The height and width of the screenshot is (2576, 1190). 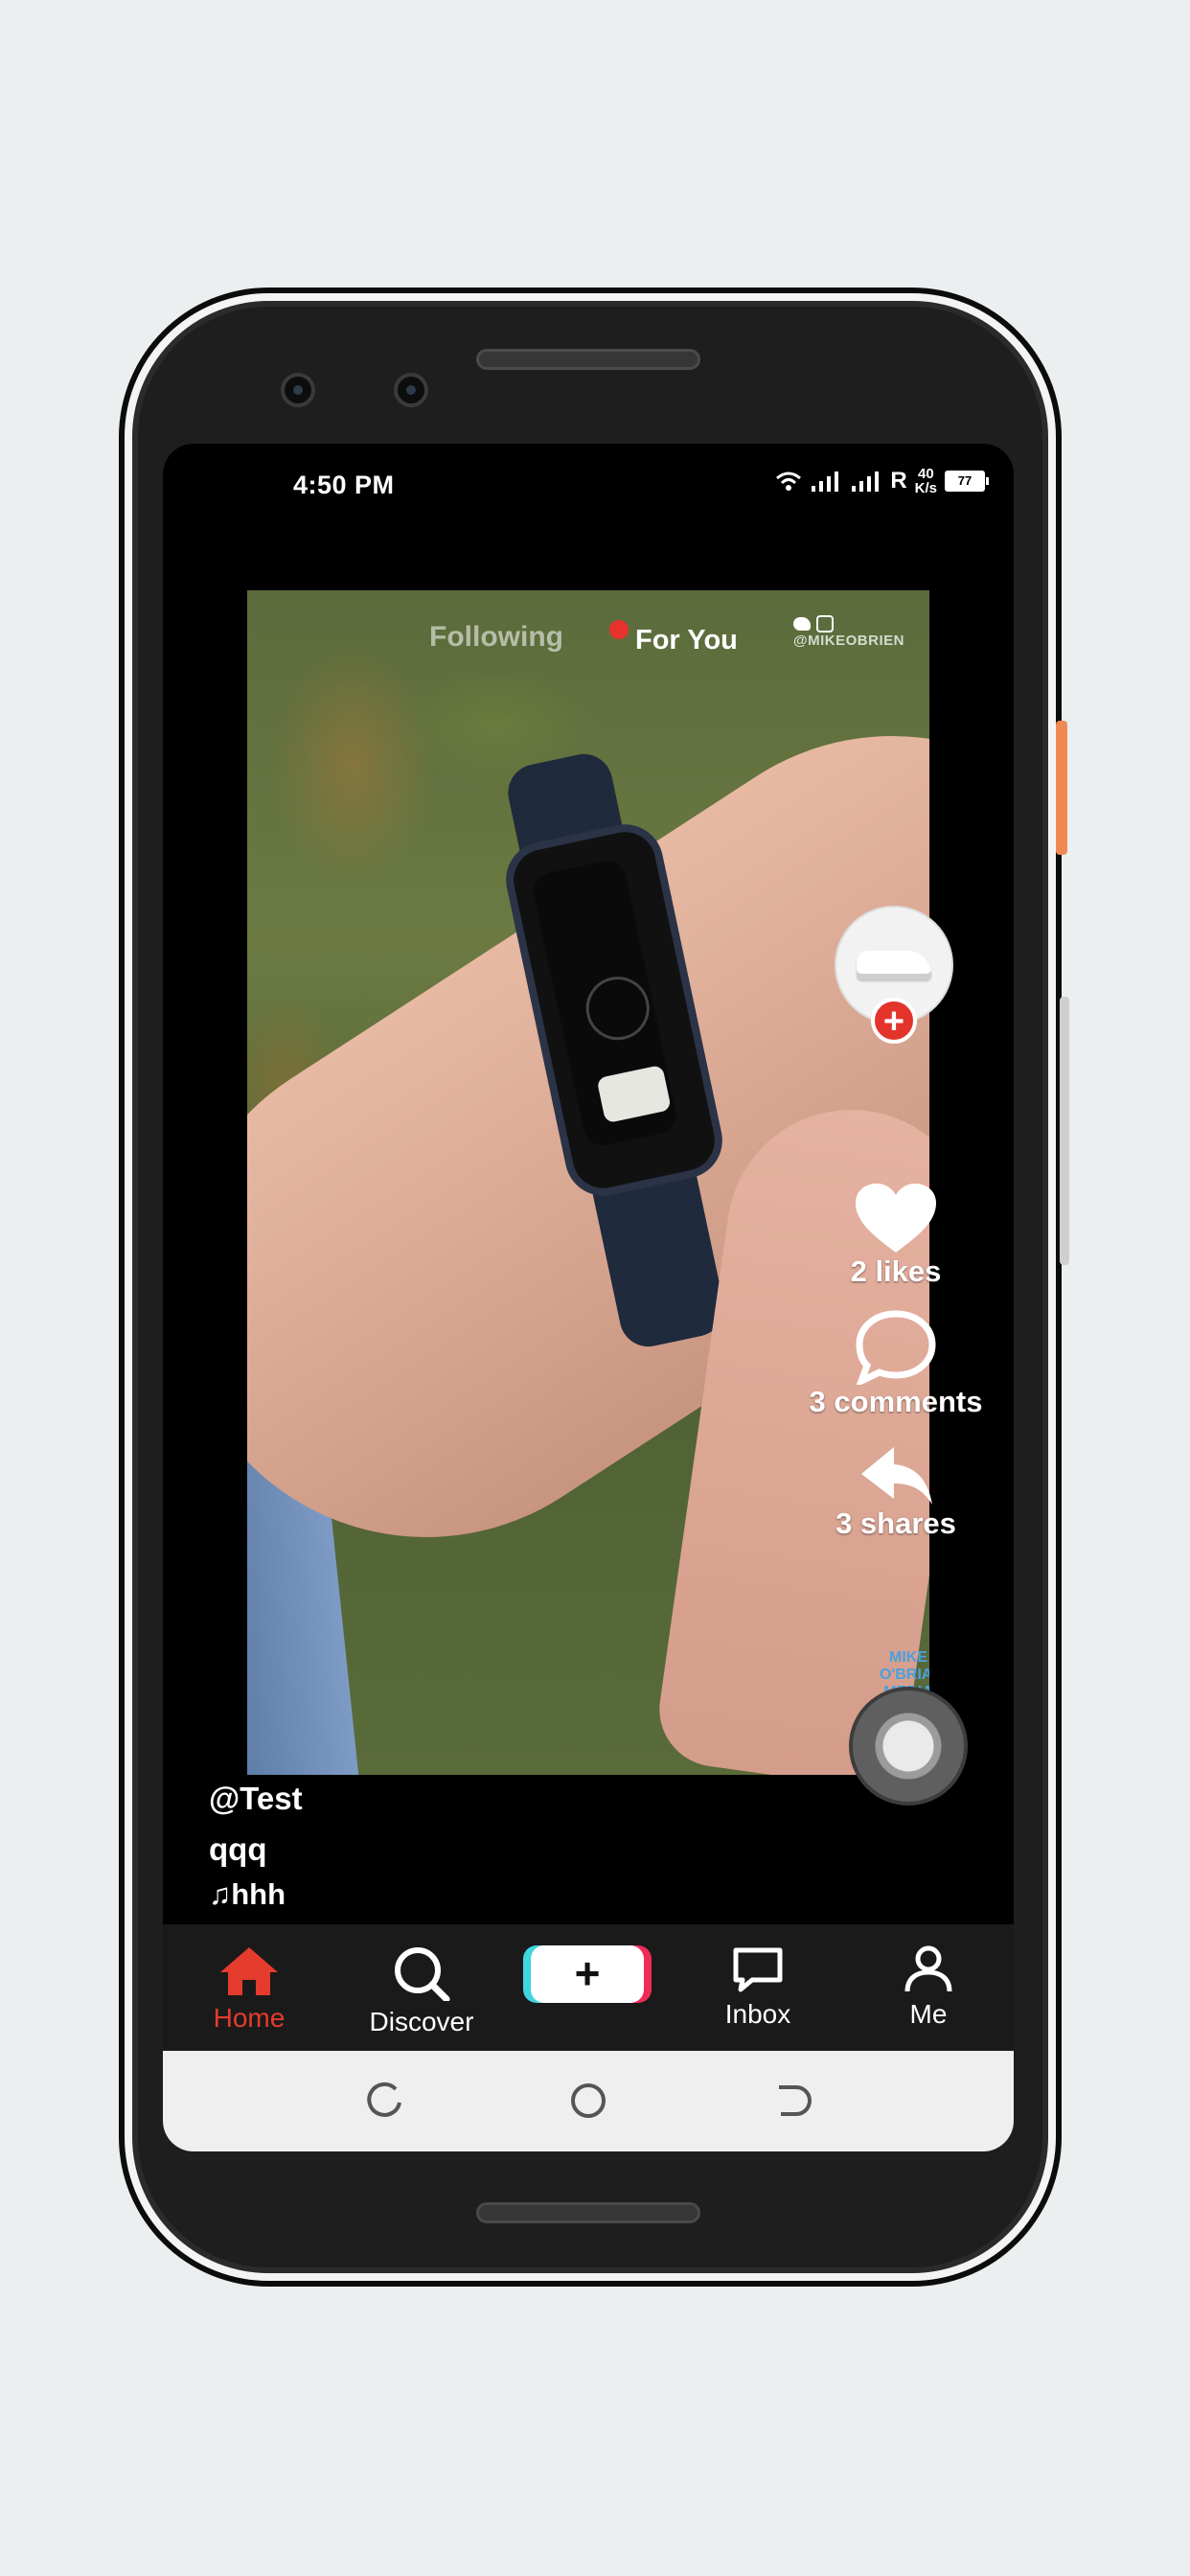 I want to click on video-watermark-handle: @MIKEOBRIEN, so click(x=861, y=632).